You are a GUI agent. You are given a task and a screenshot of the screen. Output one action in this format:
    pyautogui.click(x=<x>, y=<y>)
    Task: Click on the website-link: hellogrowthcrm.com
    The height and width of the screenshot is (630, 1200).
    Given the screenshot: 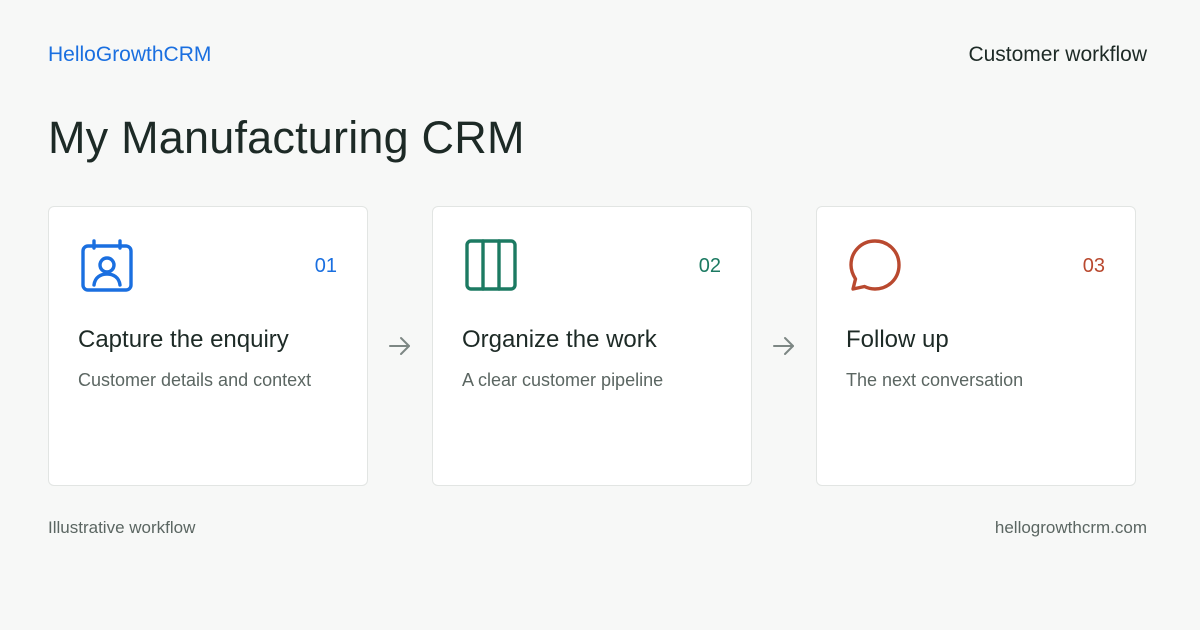 What is the action you would take?
    pyautogui.click(x=1071, y=528)
    